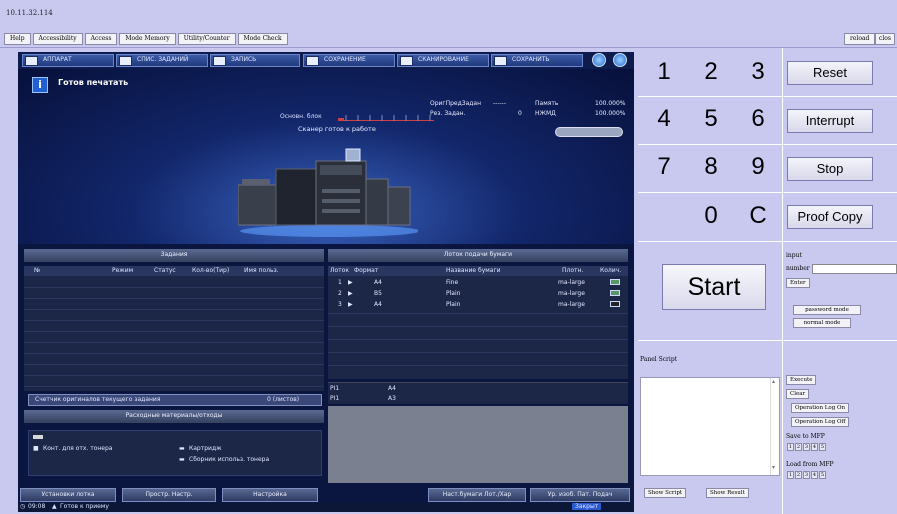 The width and height of the screenshot is (897, 514). What do you see at coordinates (589, 132) in the screenshot?
I see `status-detail-button` at bounding box center [589, 132].